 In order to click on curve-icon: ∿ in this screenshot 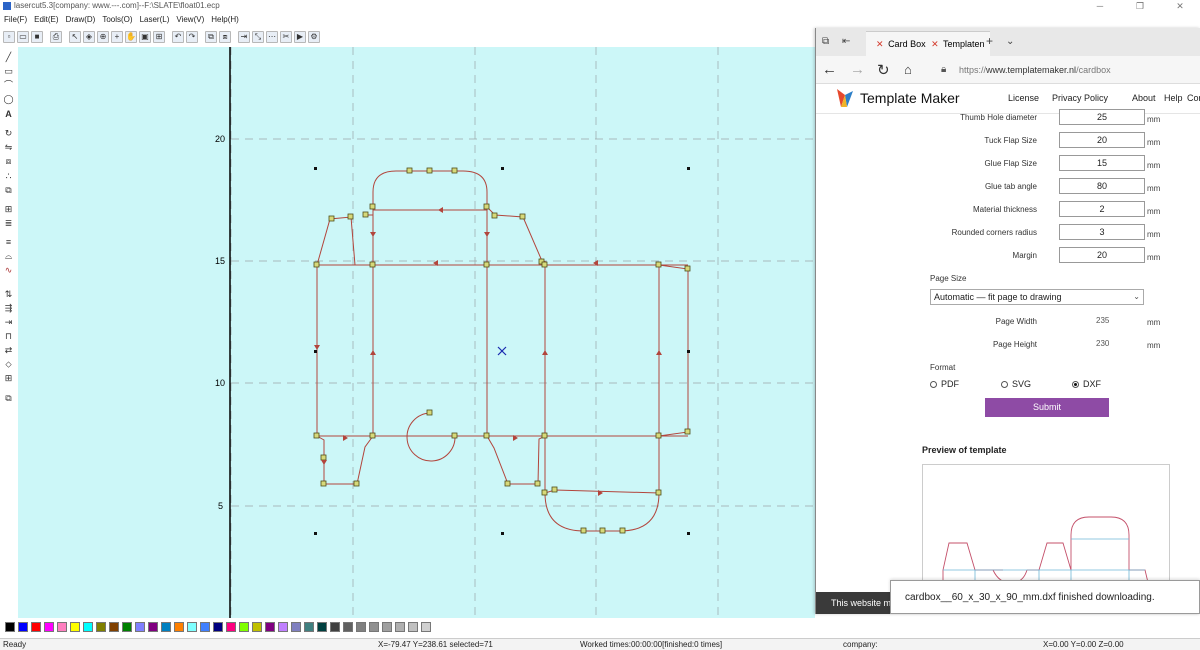, I will do `click(8, 270)`.